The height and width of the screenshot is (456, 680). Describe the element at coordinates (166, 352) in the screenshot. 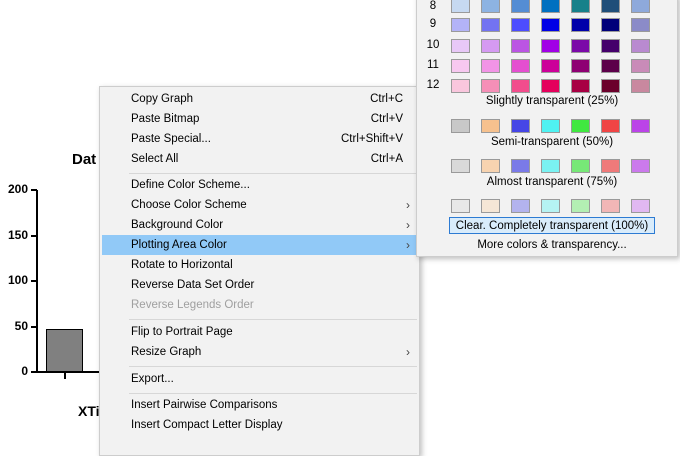

I see `menu-item-label: Resize Graph` at that location.